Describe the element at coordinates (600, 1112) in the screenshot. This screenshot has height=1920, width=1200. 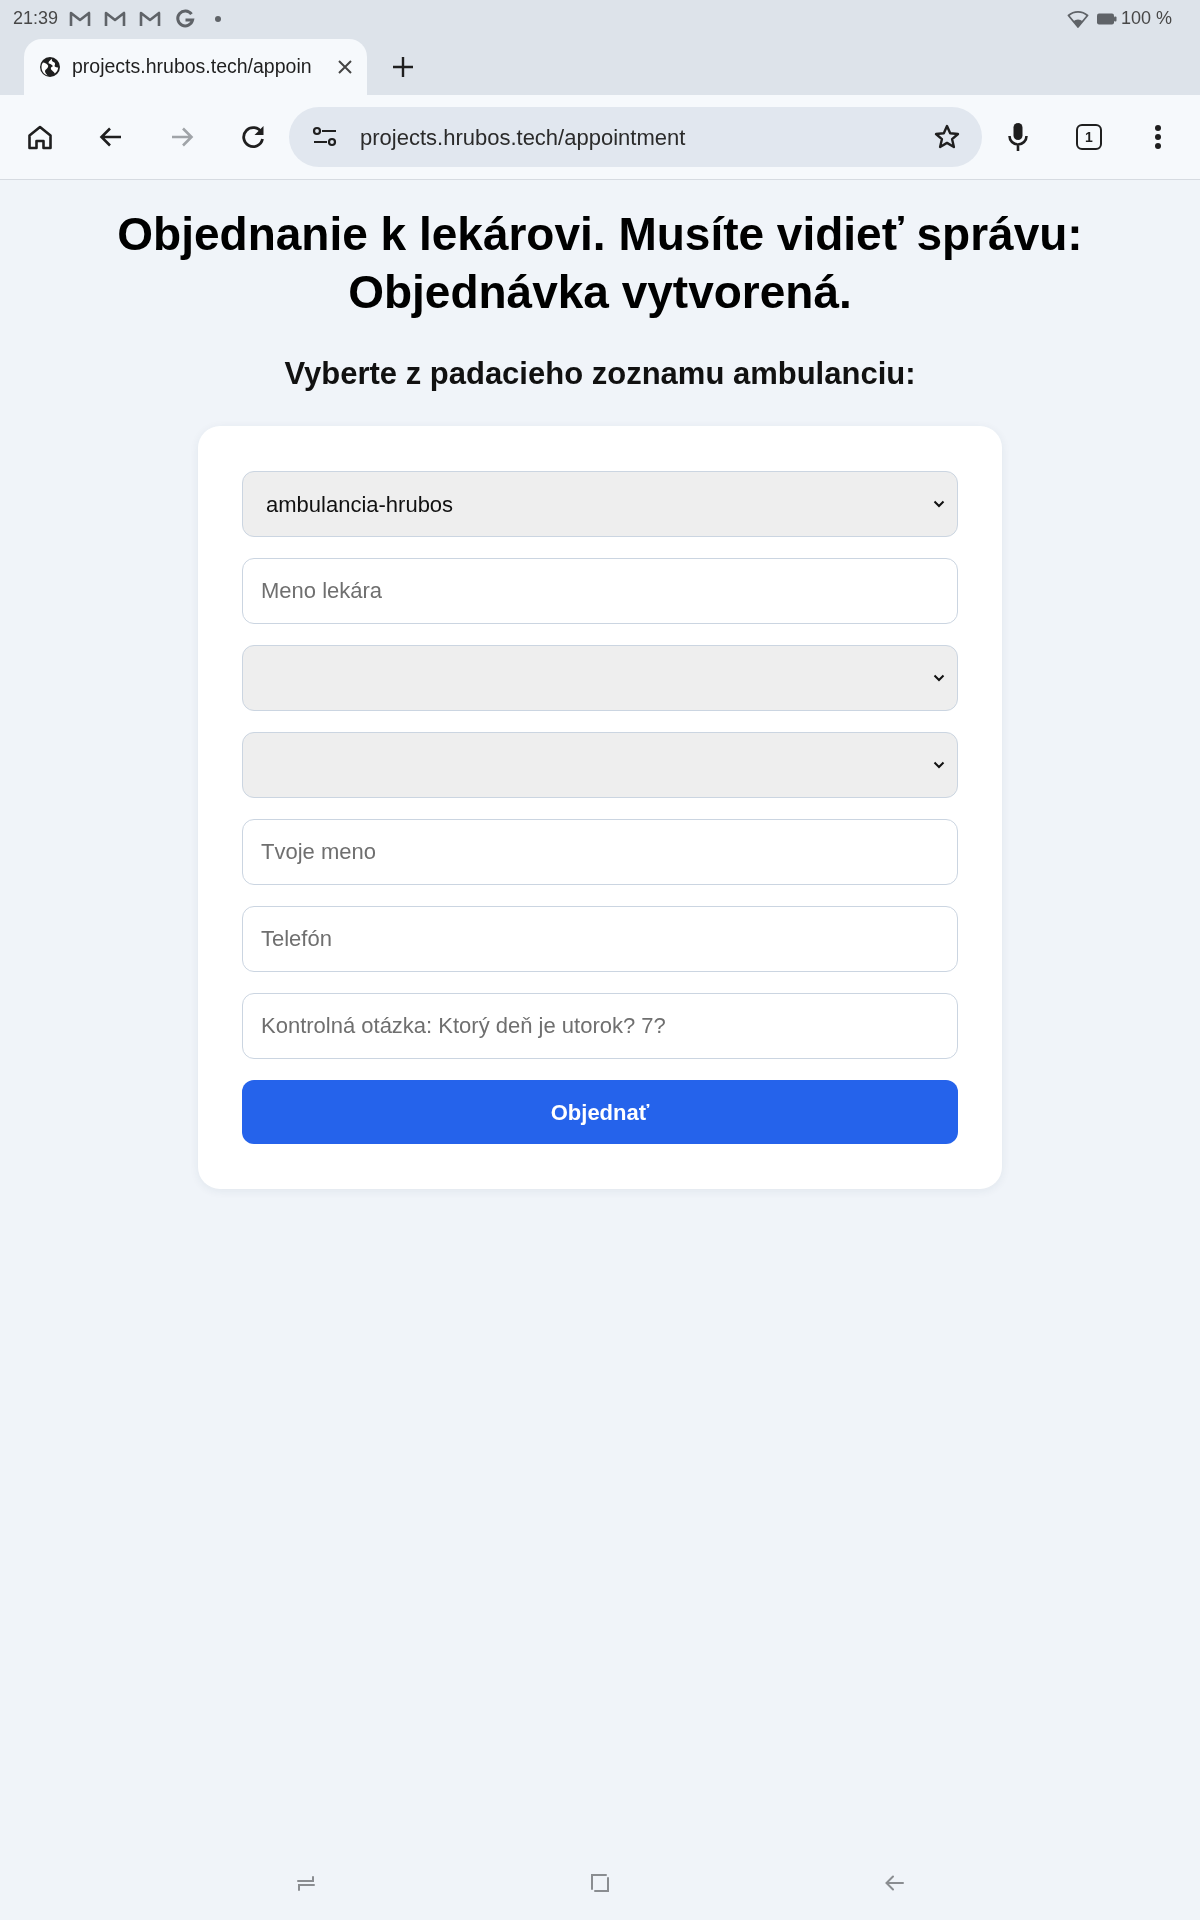
I see `submit-button: Objednať` at that location.